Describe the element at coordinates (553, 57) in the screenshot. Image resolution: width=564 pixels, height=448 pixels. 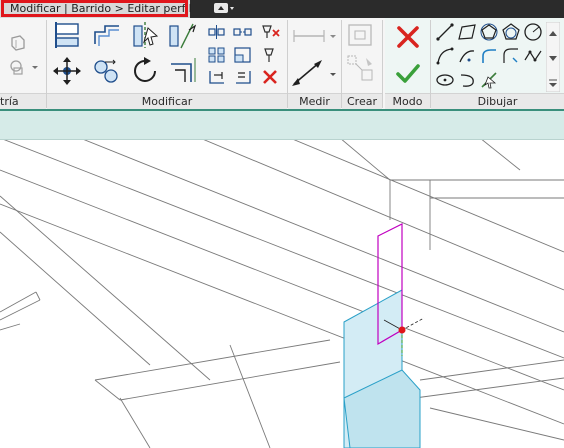
I see `draw-gallery-scroll-icon` at that location.